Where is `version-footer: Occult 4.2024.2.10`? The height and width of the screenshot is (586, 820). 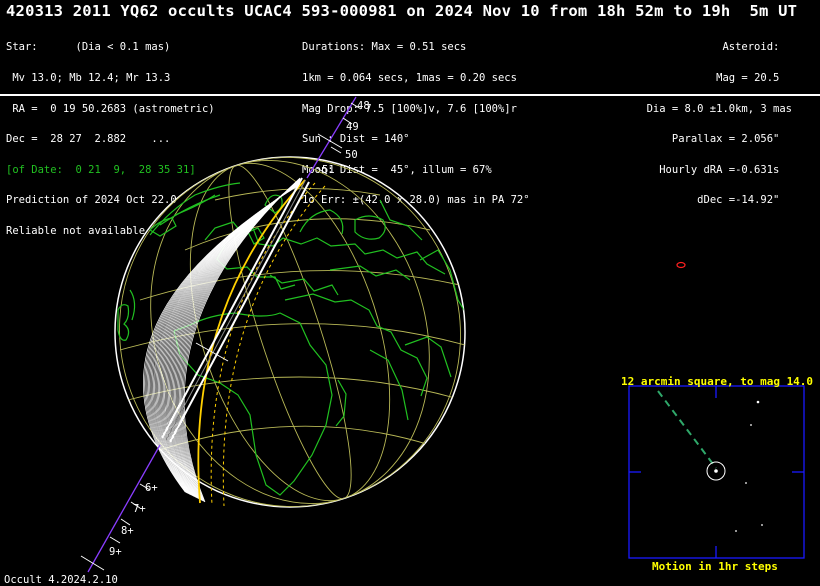
version-footer: Occult 4.2024.2.10 is located at coordinates (61, 580).